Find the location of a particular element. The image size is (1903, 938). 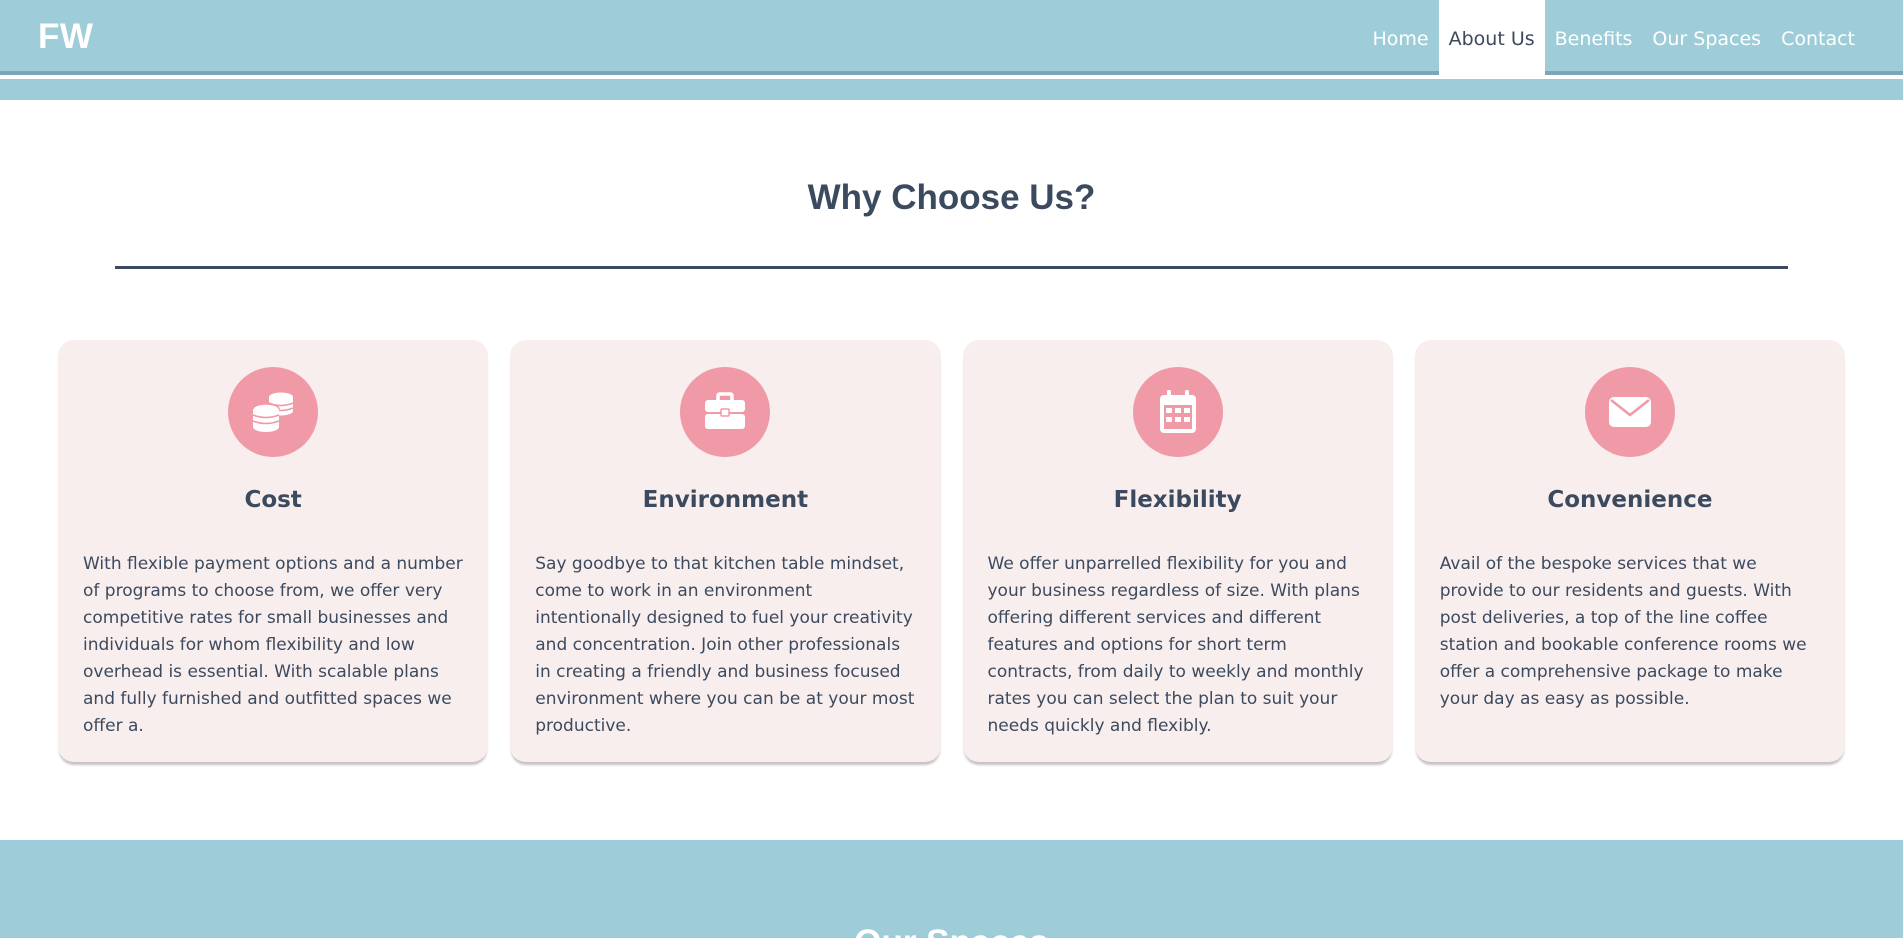

briefcase-icon is located at coordinates (725, 412).